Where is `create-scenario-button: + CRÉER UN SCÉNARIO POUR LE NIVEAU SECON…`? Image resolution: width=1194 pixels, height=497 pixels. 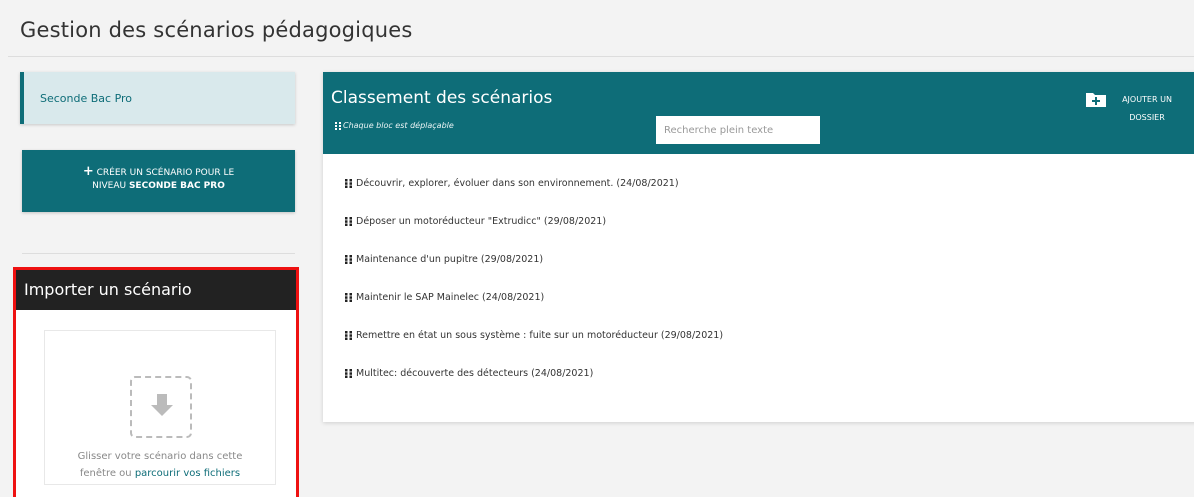 create-scenario-button: + CRÉER UN SCÉNARIO POUR LE NIVEAU SECON… is located at coordinates (158, 181).